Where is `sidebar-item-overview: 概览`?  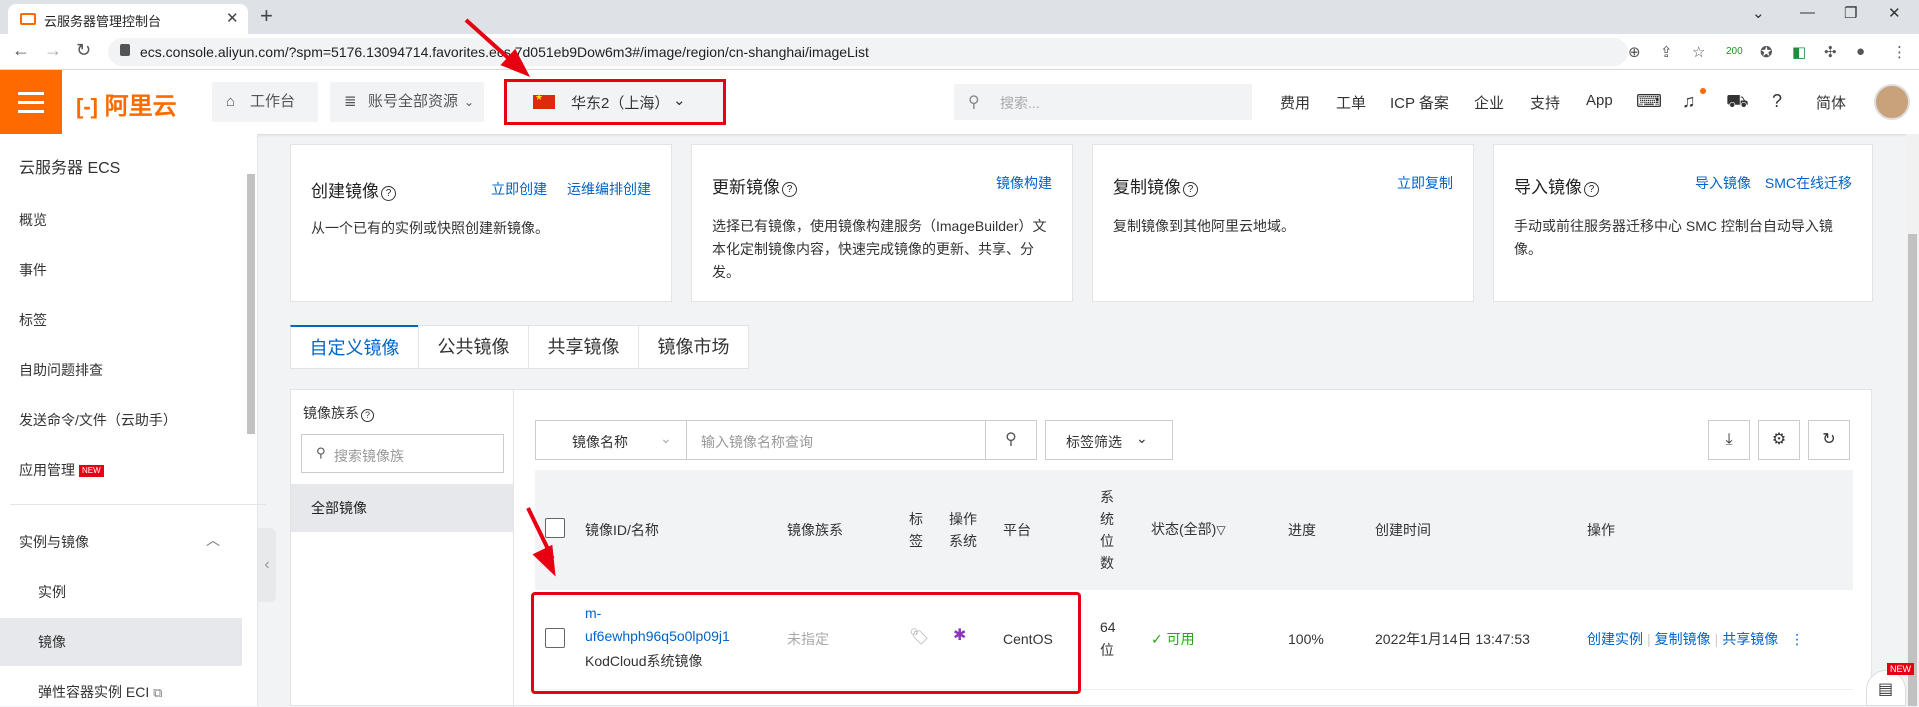 sidebar-item-overview: 概览 is located at coordinates (33, 220).